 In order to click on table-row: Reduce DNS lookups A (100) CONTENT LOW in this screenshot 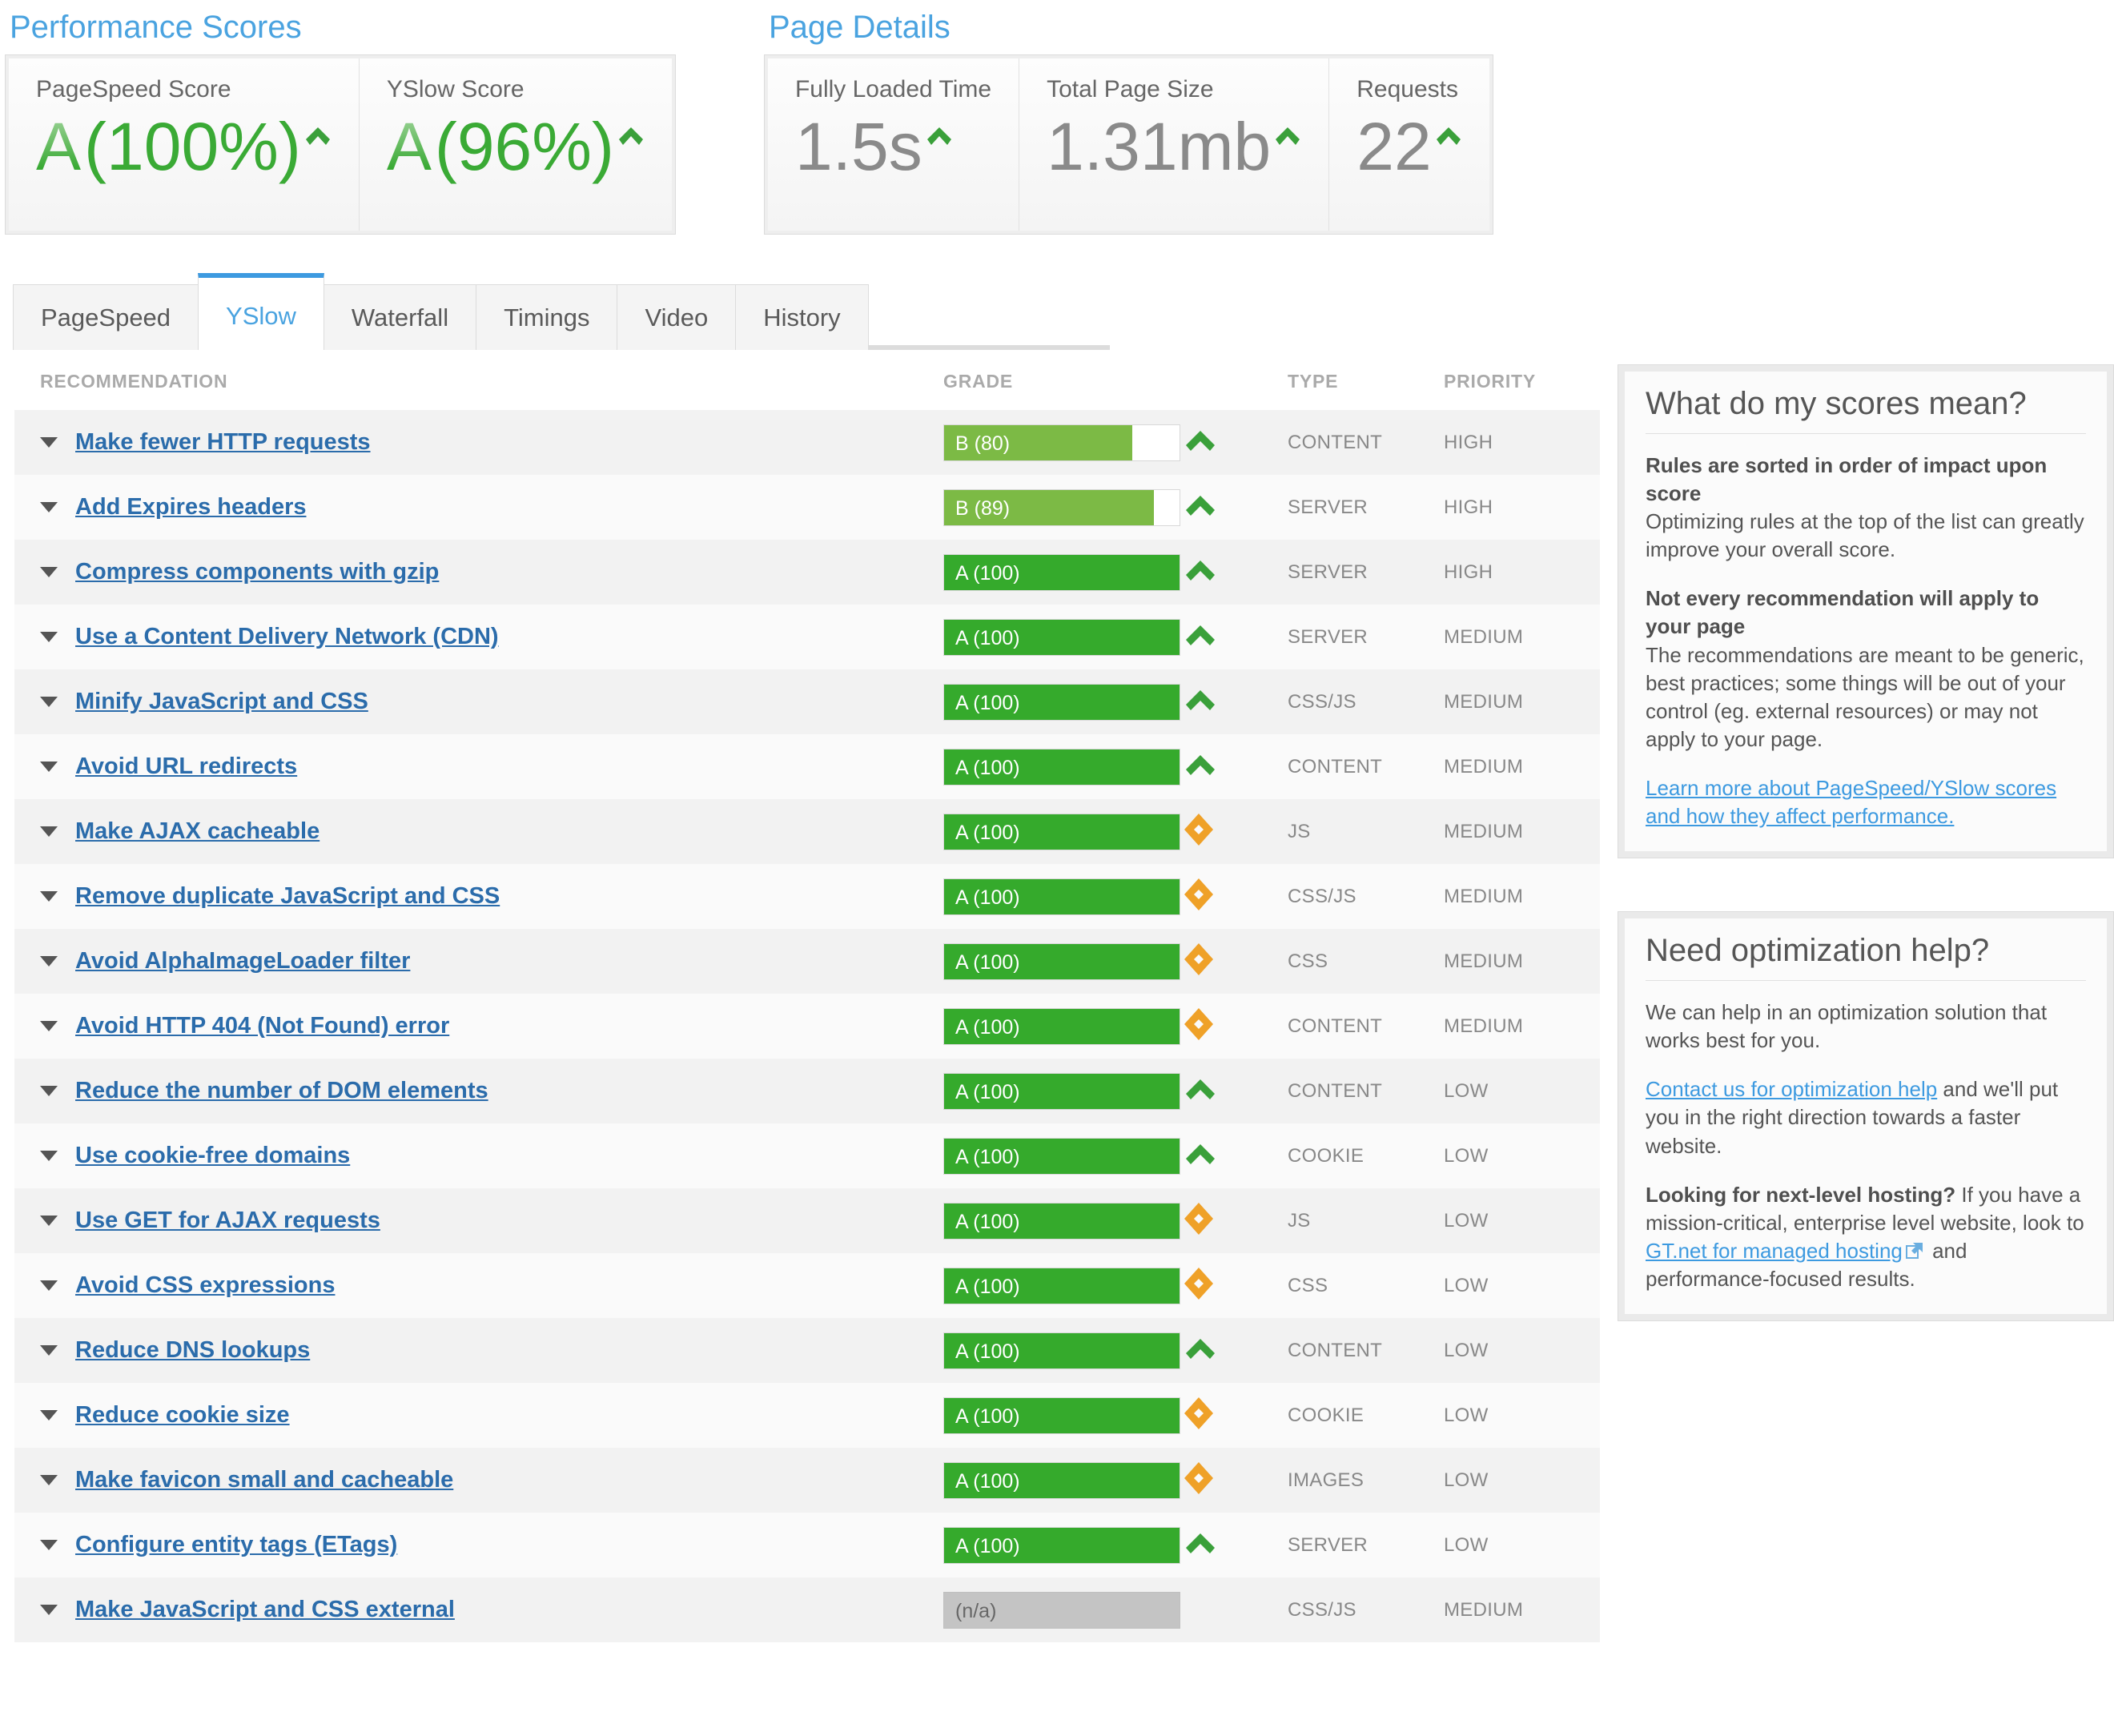, I will do `click(807, 1350)`.